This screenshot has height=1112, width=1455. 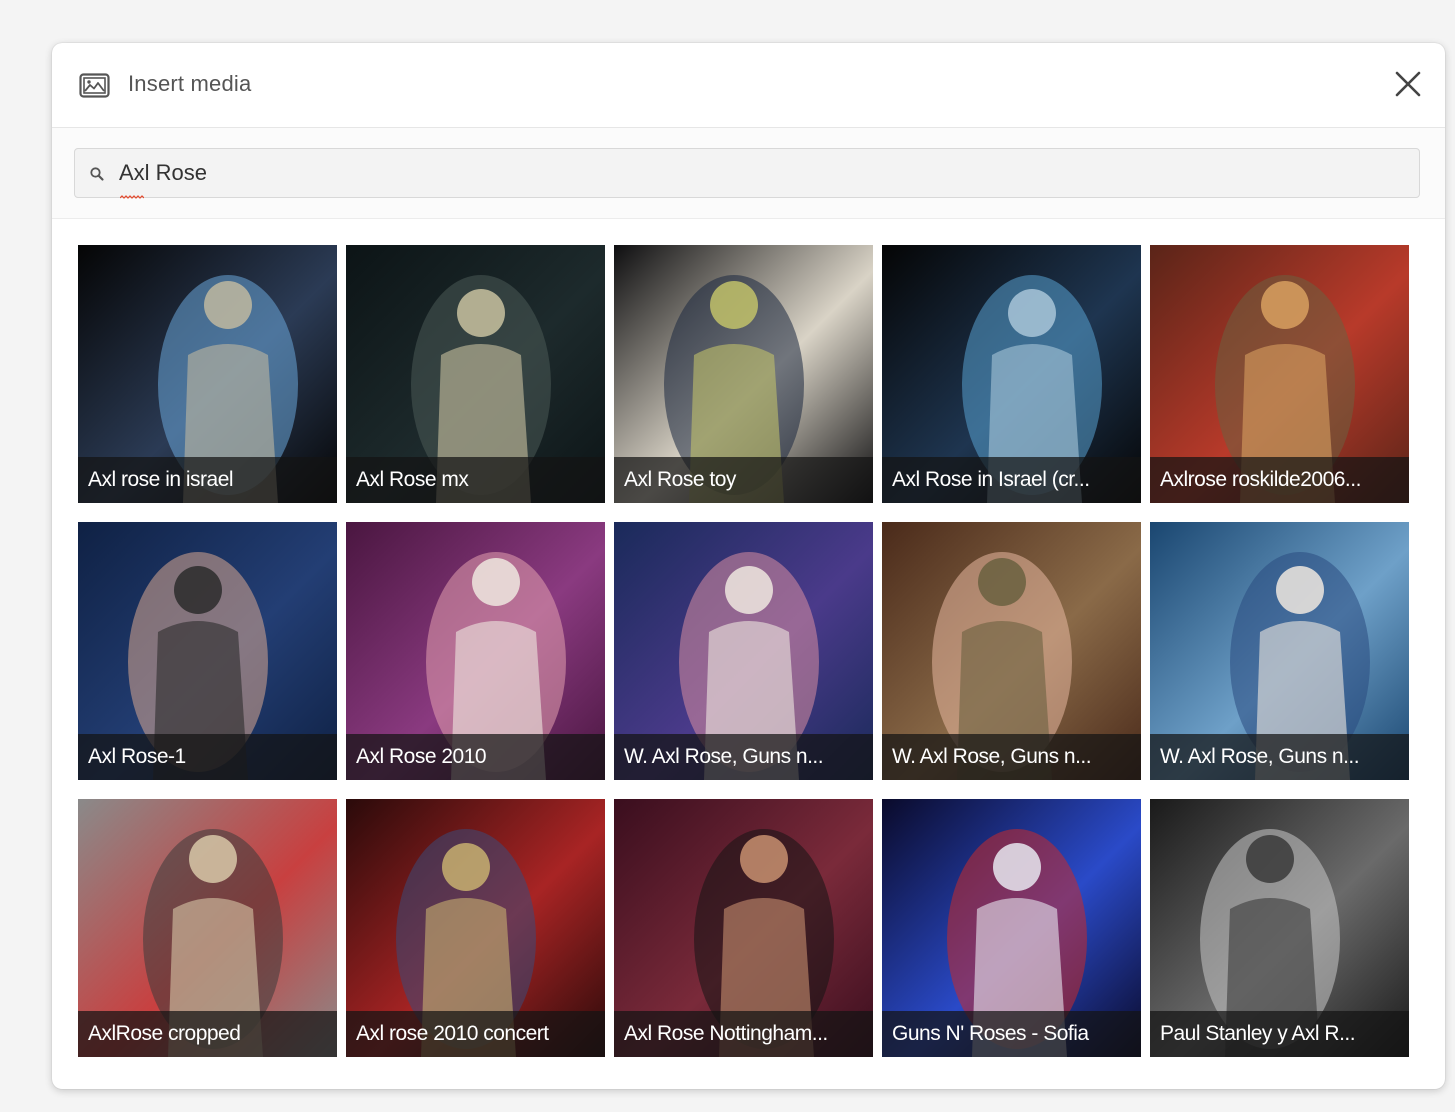 What do you see at coordinates (97, 174) in the screenshot?
I see `search-icon` at bounding box center [97, 174].